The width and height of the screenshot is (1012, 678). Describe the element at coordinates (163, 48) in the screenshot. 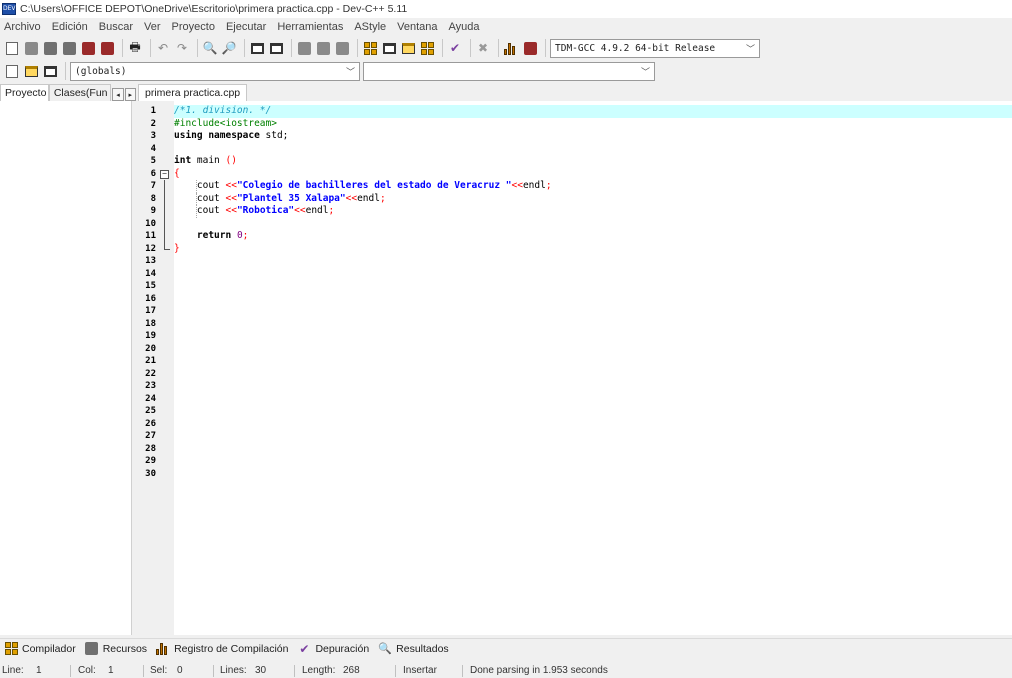

I see `undo-button: ↶` at that location.